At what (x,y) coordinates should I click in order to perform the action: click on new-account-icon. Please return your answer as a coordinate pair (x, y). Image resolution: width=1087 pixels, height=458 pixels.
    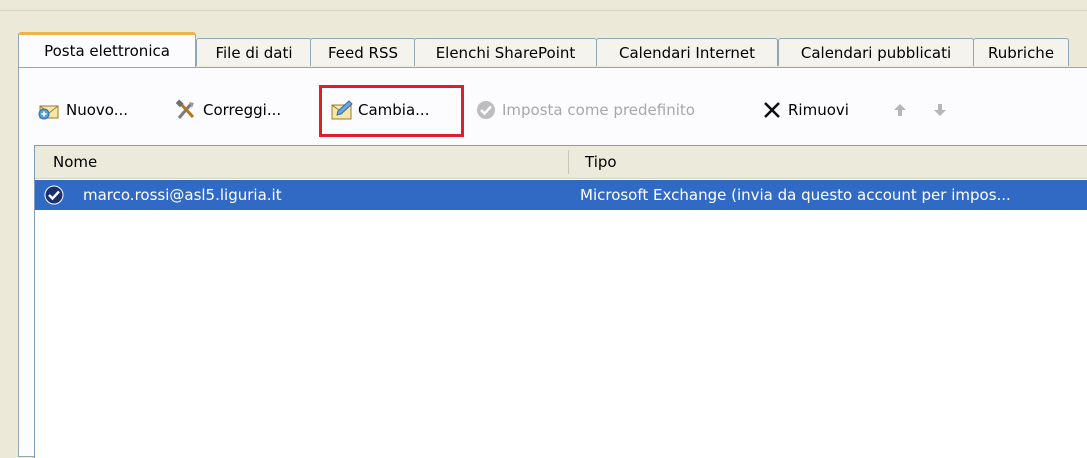
    Looking at the image, I should click on (50, 110).